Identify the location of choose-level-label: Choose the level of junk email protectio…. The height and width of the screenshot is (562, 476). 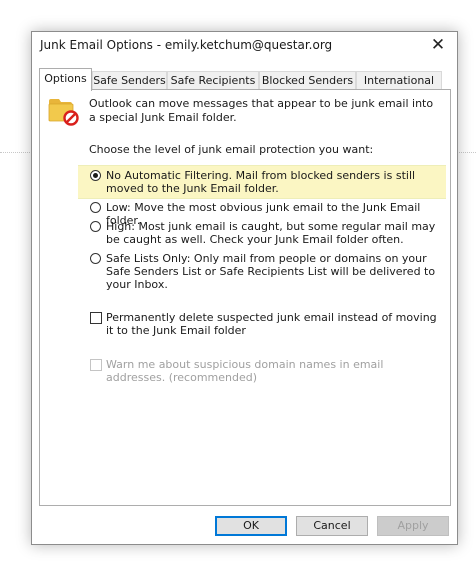
(231, 149).